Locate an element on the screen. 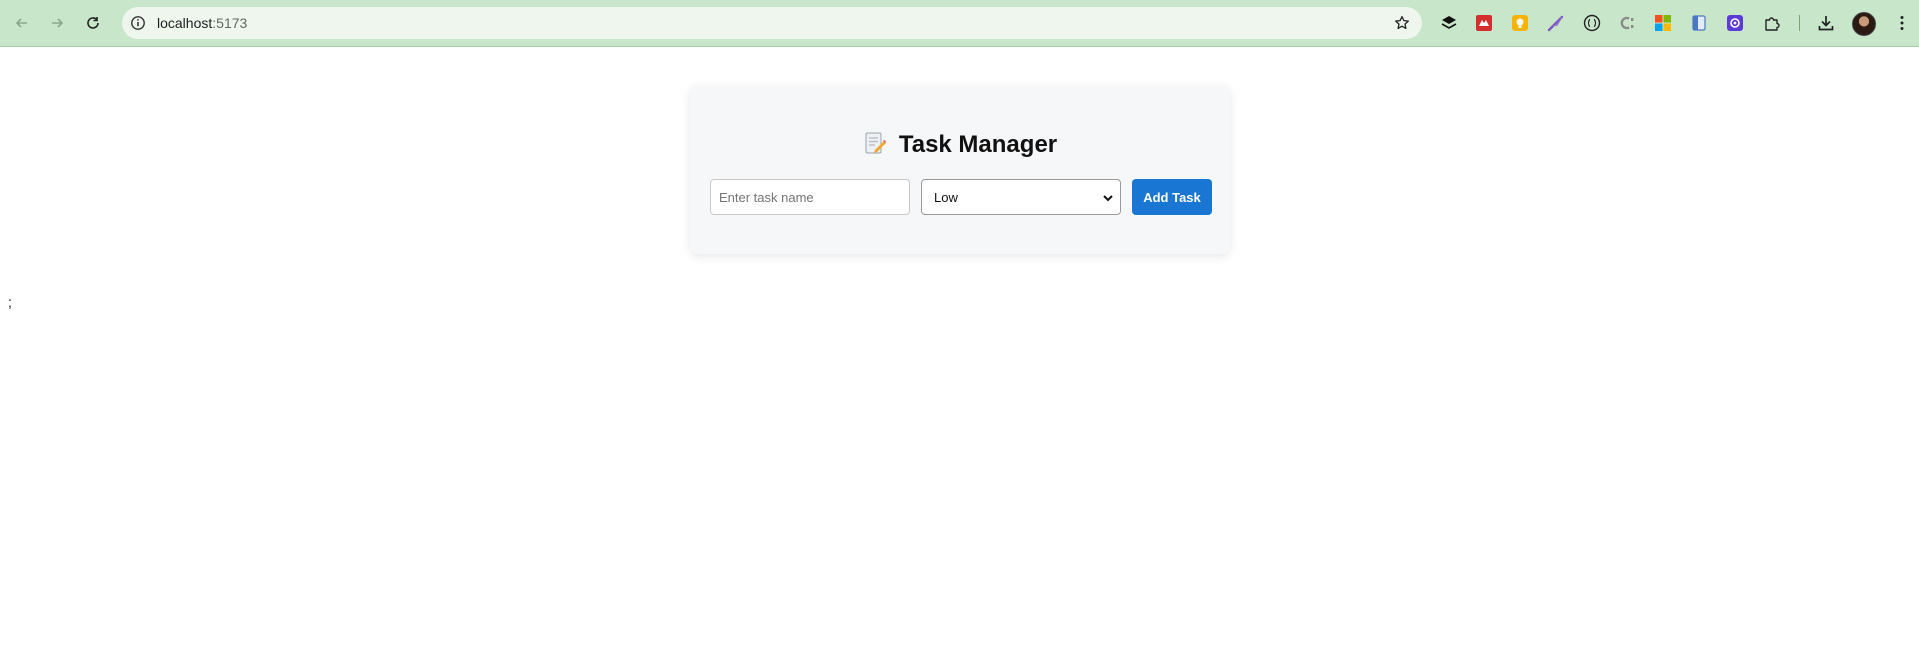 The height and width of the screenshot is (651, 1919). task-name-input is located at coordinates (810, 197).